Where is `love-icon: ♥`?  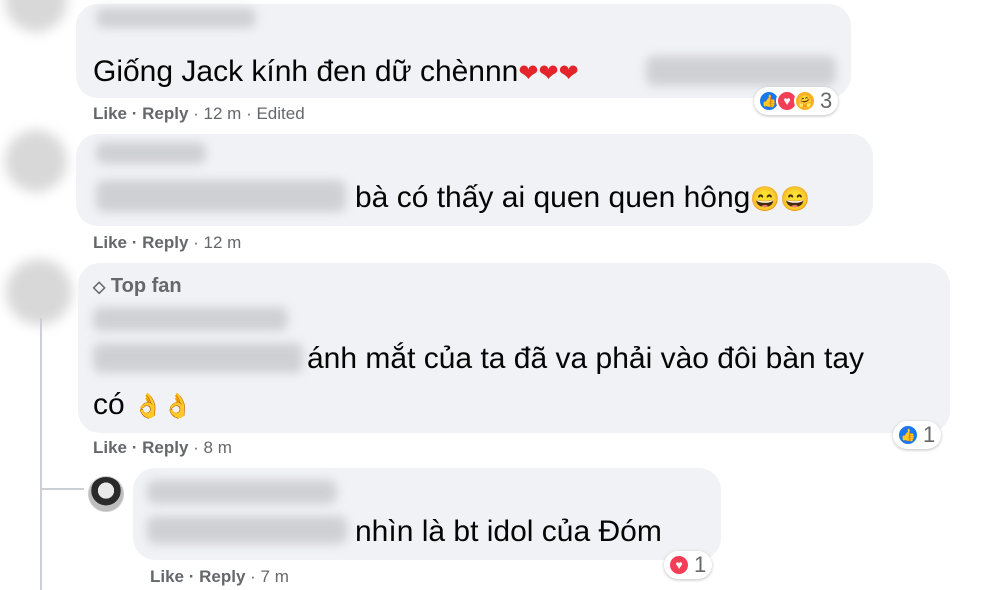 love-icon: ♥ is located at coordinates (679, 565).